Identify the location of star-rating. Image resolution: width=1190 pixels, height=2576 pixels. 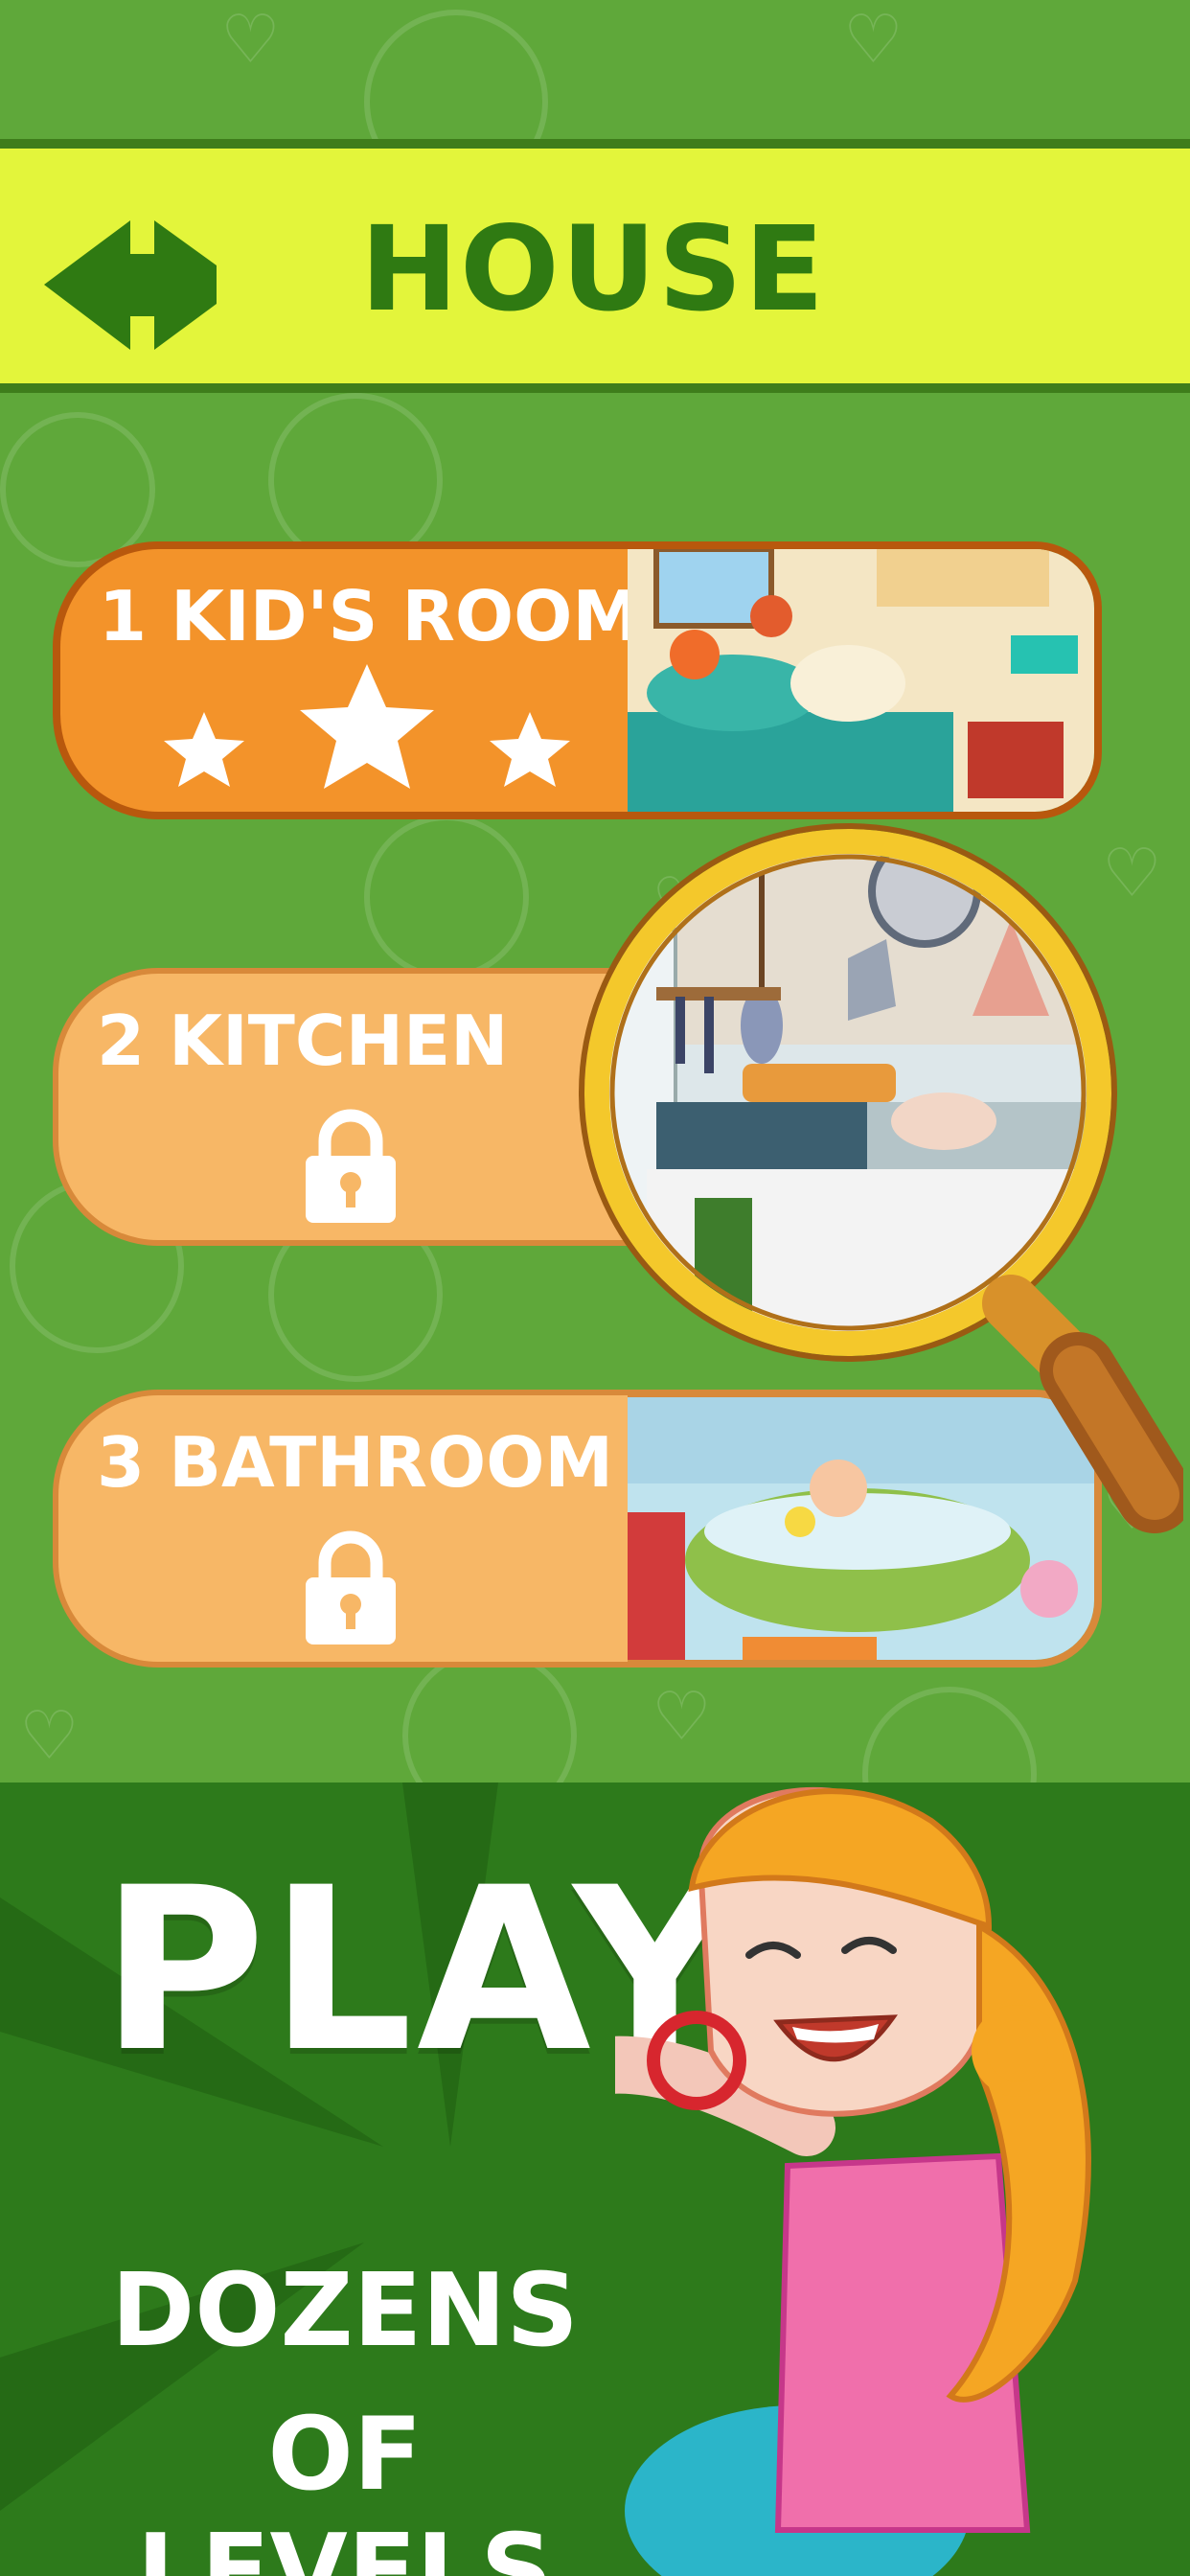
(367, 726).